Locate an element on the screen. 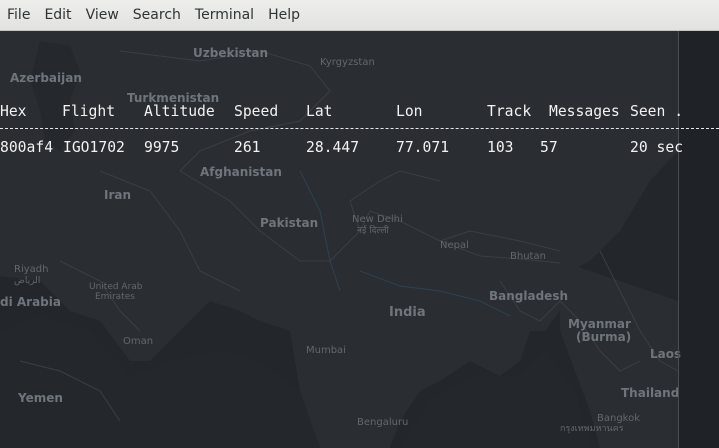 This screenshot has width=719, height=448. map-label-bangkok: Bangkok is located at coordinates (618, 418).